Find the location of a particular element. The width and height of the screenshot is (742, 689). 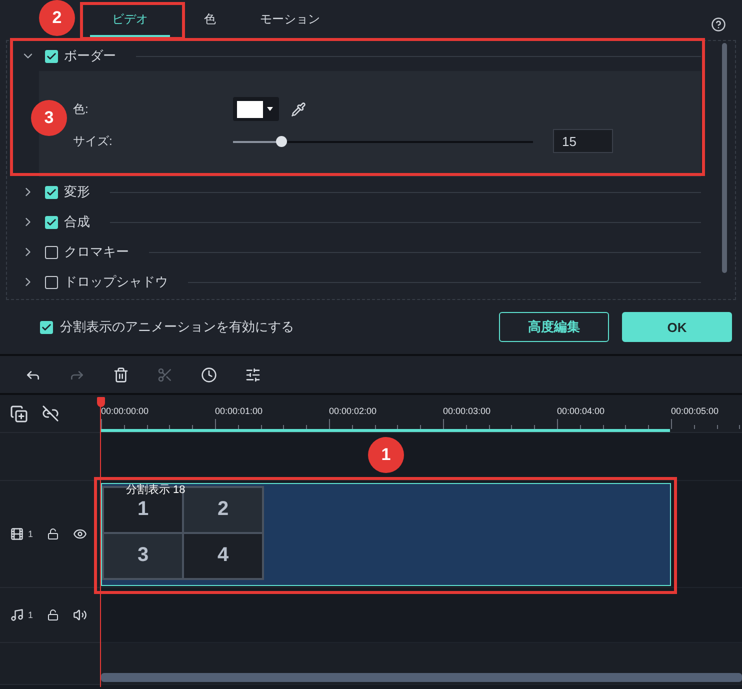

speaker-icon is located at coordinates (80, 615).